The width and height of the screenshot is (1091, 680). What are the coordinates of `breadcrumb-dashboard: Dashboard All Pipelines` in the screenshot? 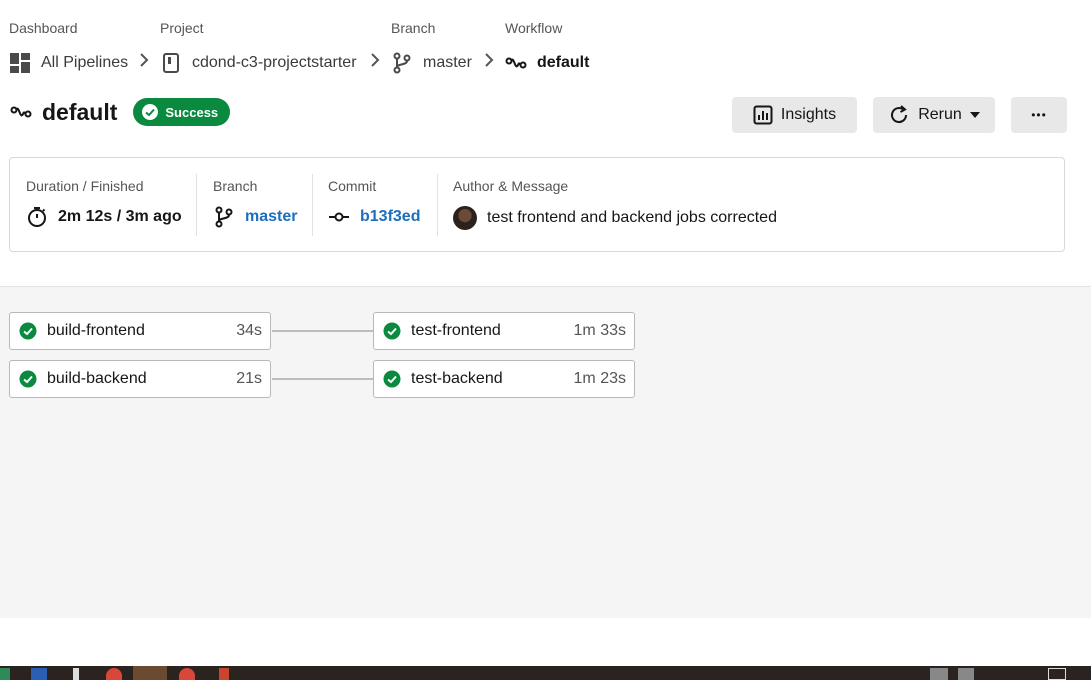 It's located at (68, 47).